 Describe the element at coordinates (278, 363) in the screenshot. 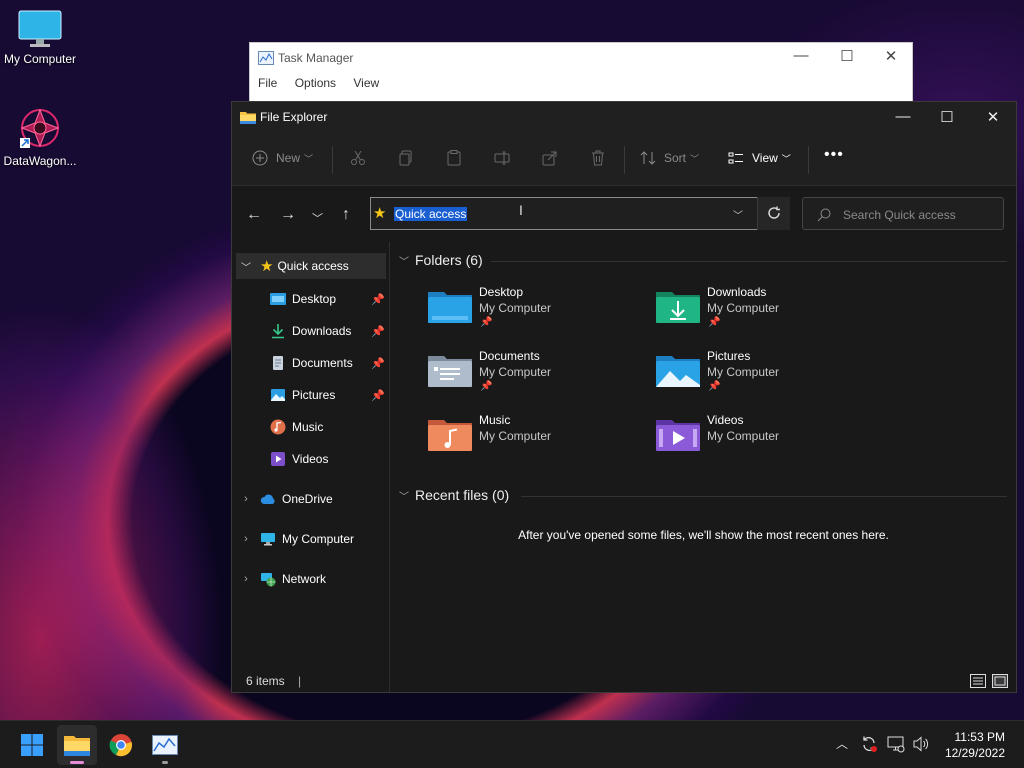

I see `document-icon` at that location.